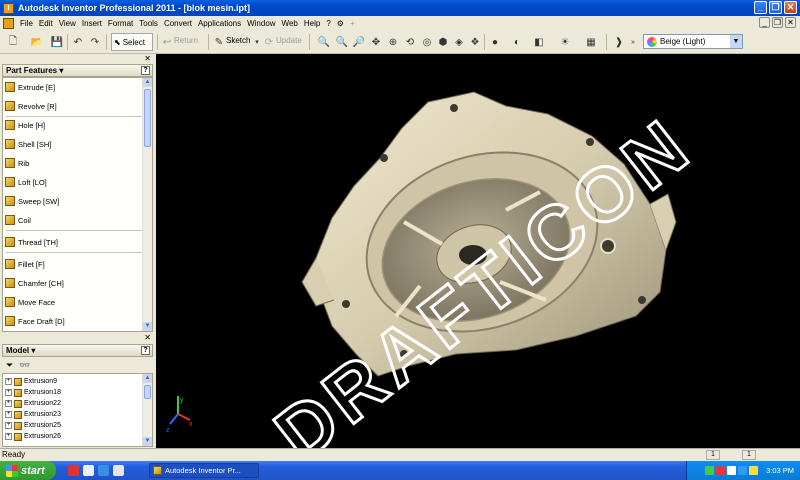 Image resolution: width=800 pixels, height=480 pixels. What do you see at coordinates (145, 350) in the screenshot?
I see `model-help-icon: ?` at bounding box center [145, 350].